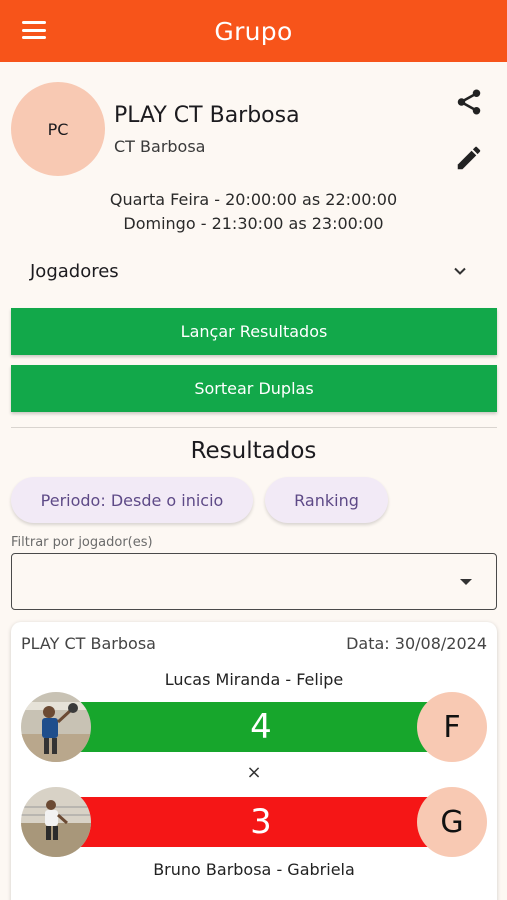  Describe the element at coordinates (254, 581) in the screenshot. I see `player-filter-dropdown` at that location.